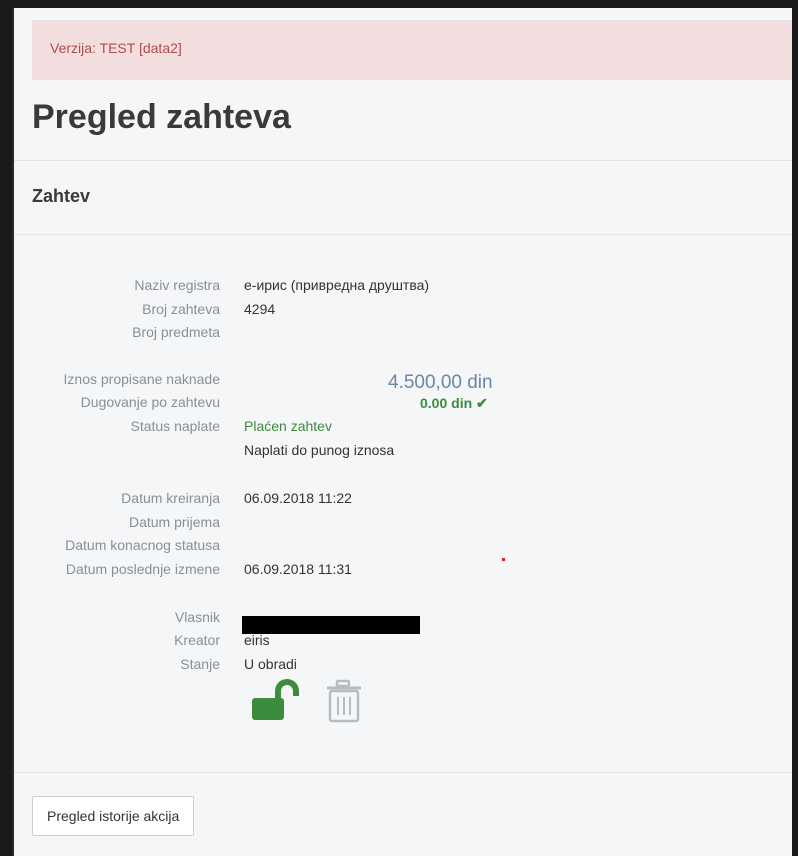 The height and width of the screenshot is (856, 798). I want to click on label-naziv-registra: Naziv registra, so click(177, 285).